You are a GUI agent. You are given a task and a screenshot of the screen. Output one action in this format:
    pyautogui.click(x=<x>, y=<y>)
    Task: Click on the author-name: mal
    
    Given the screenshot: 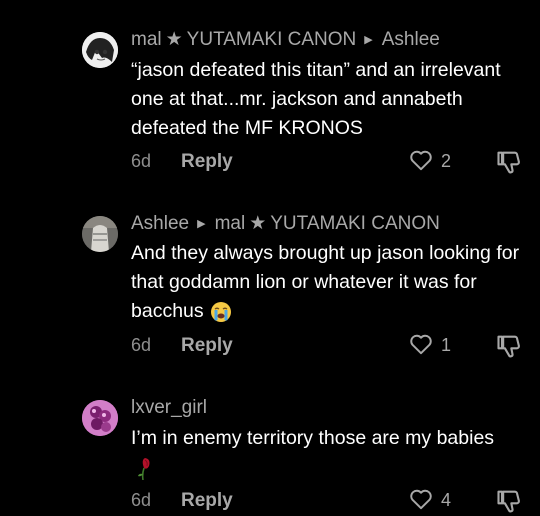 What is the action you would take?
    pyautogui.click(x=146, y=40)
    